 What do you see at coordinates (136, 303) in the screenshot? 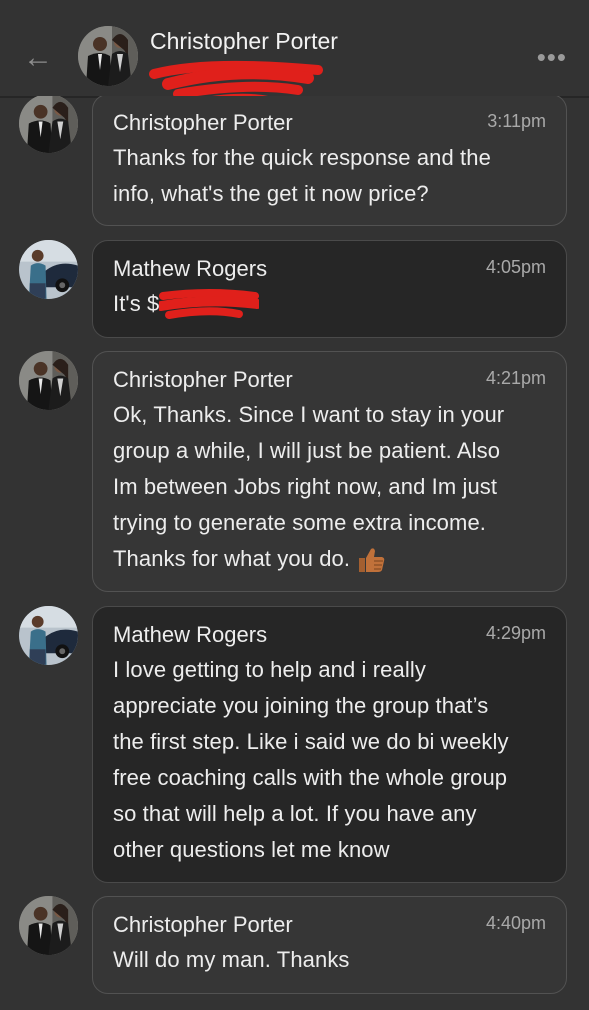
I see `message-line: It's $` at bounding box center [136, 303].